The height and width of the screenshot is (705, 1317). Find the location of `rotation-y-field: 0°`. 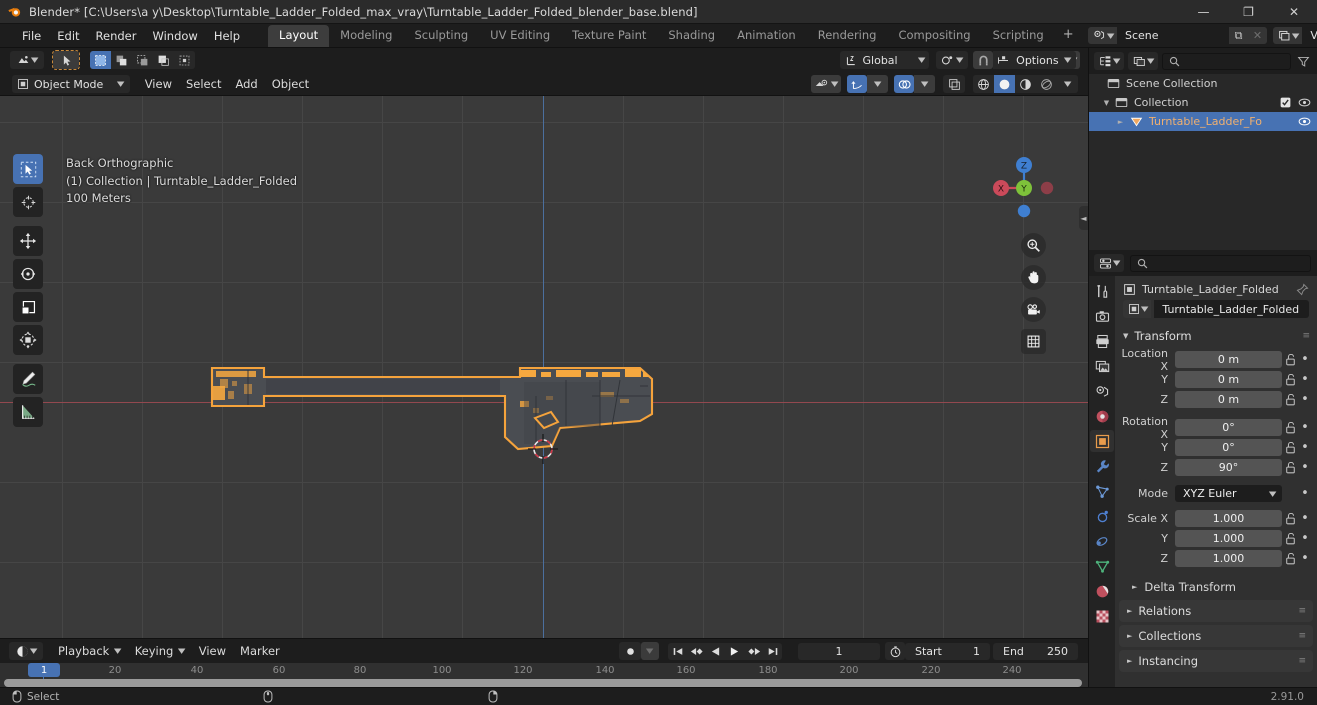

rotation-y-field: 0° is located at coordinates (1228, 447).